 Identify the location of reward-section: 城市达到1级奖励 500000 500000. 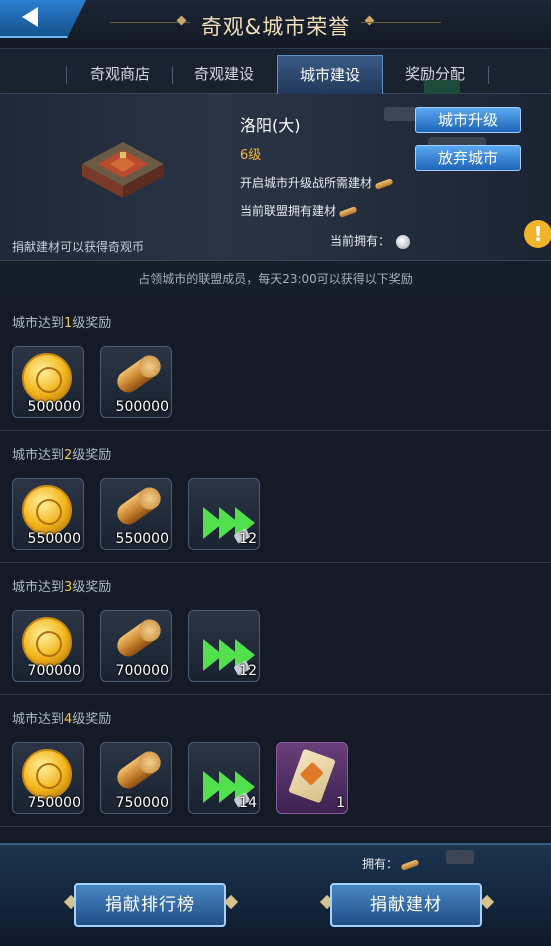
(275, 364).